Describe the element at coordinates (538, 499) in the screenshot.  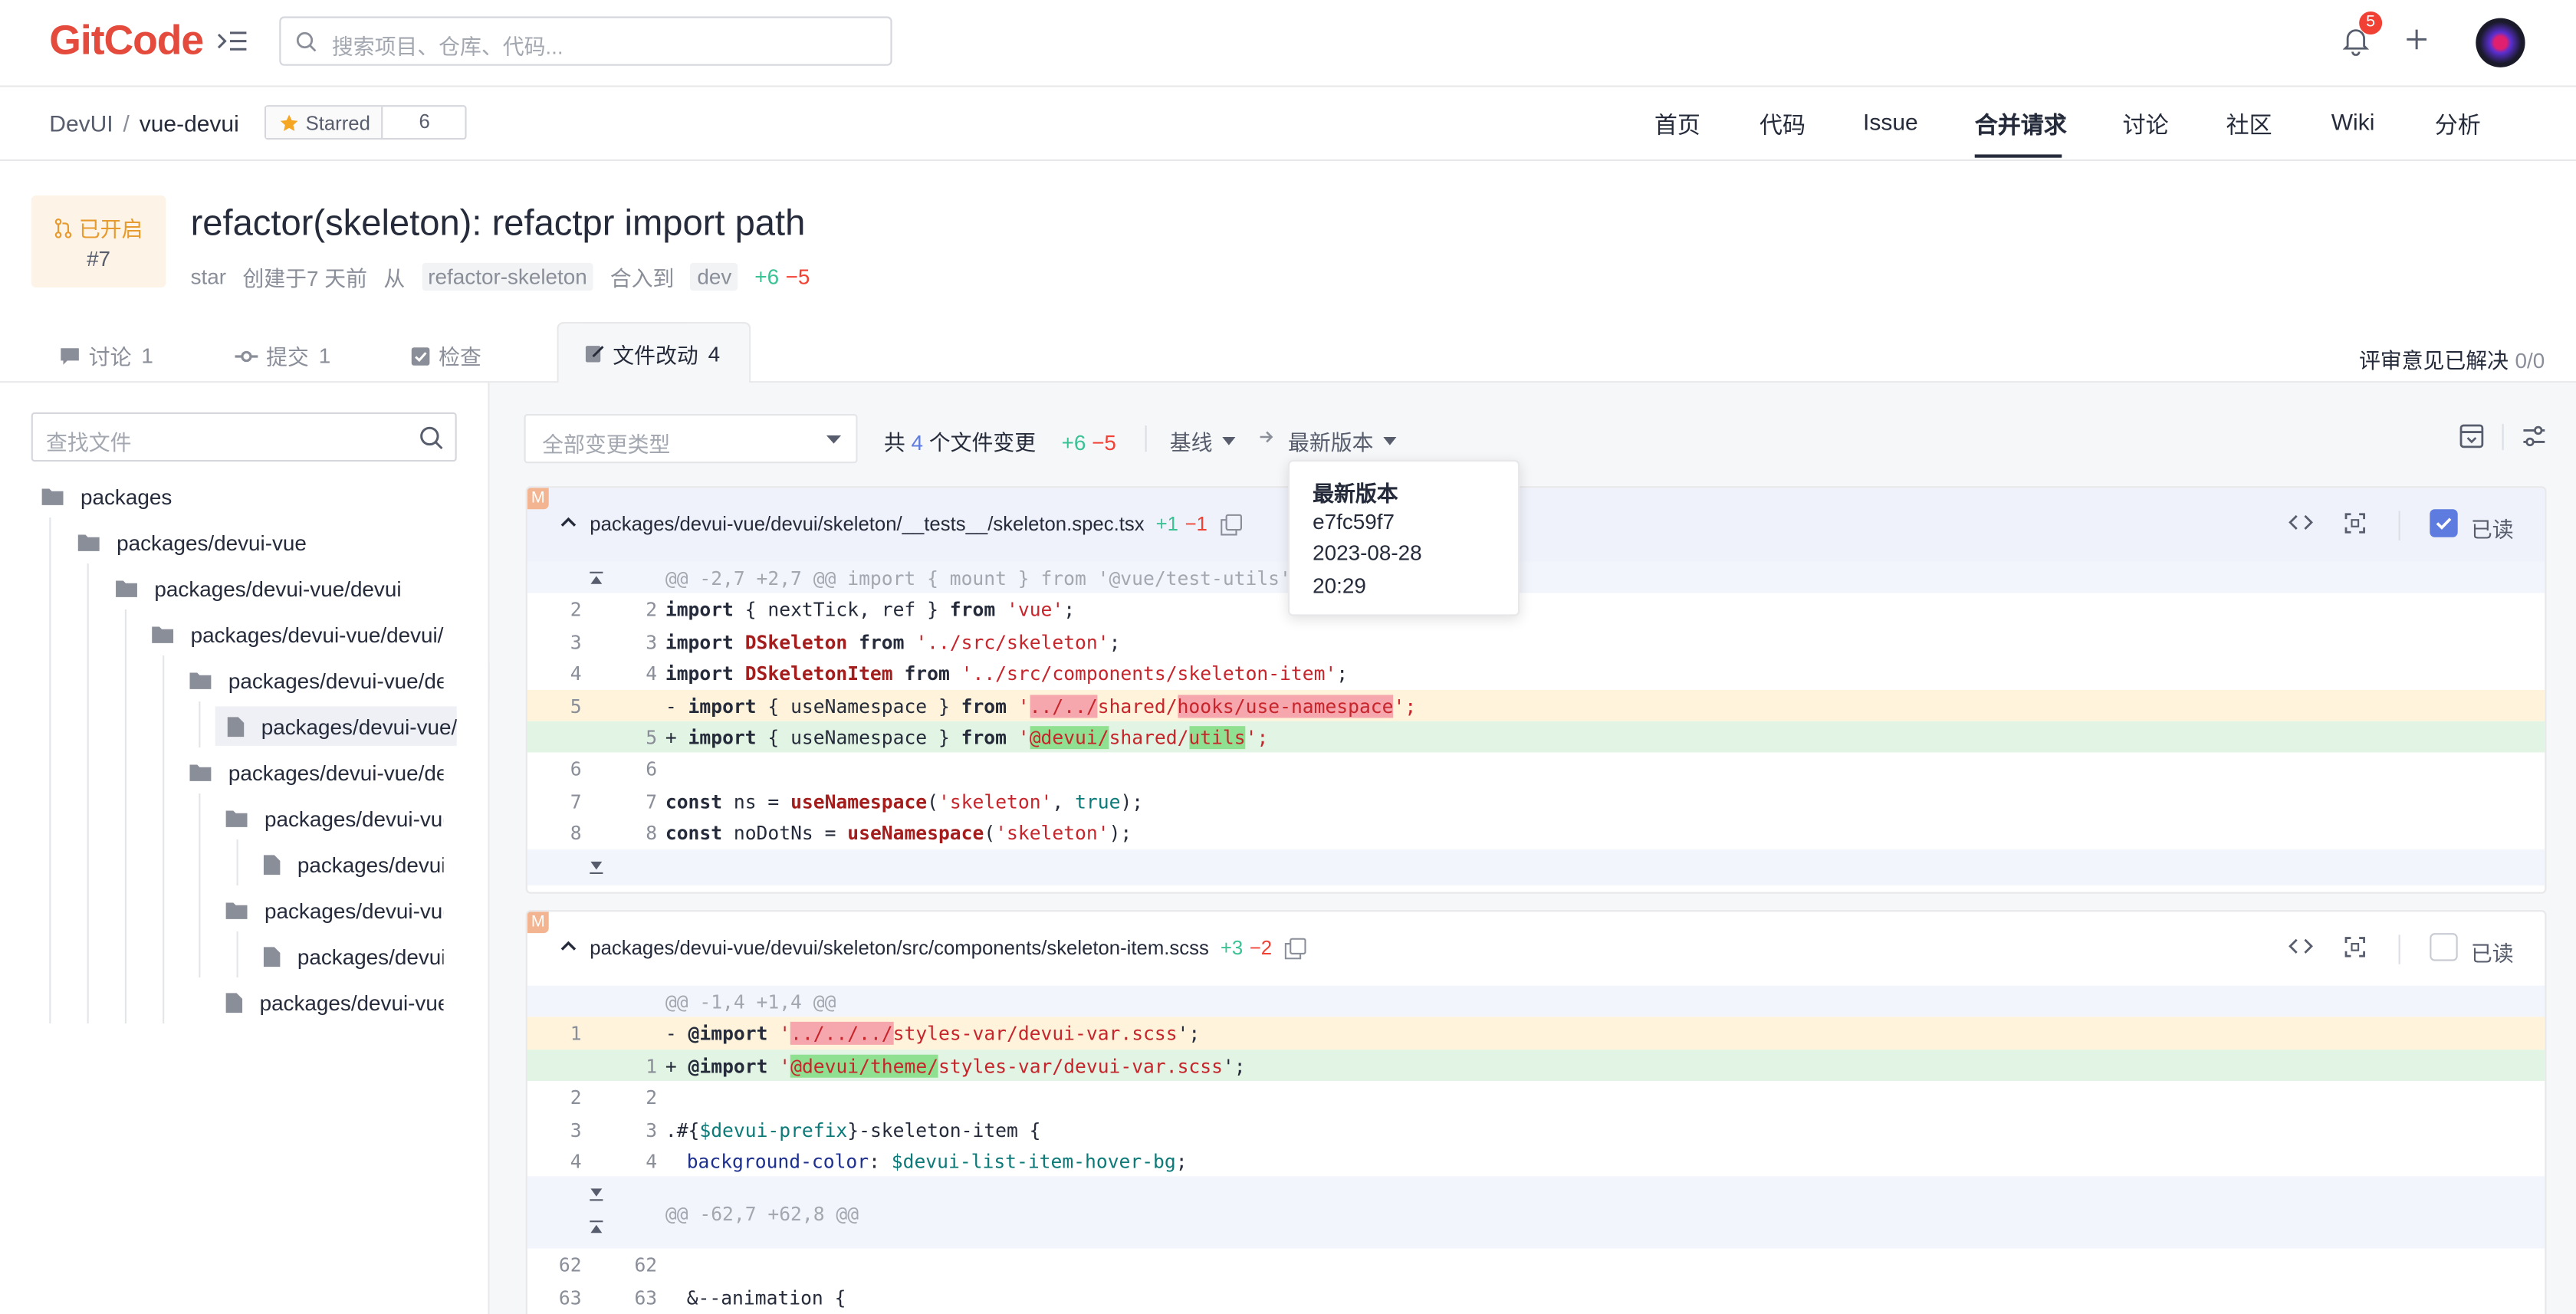
I see `file-status-badge: M` at that location.